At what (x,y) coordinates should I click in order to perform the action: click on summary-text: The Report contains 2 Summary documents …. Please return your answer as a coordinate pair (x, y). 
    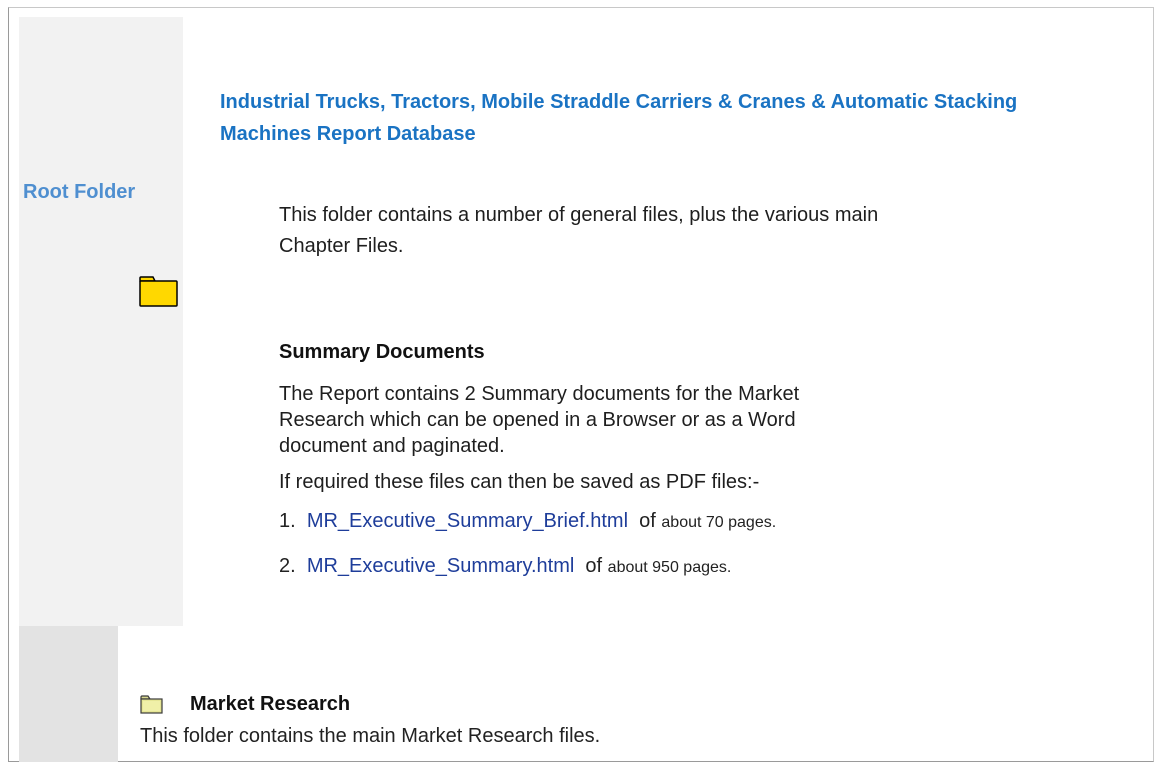
    Looking at the image, I should click on (539, 420).